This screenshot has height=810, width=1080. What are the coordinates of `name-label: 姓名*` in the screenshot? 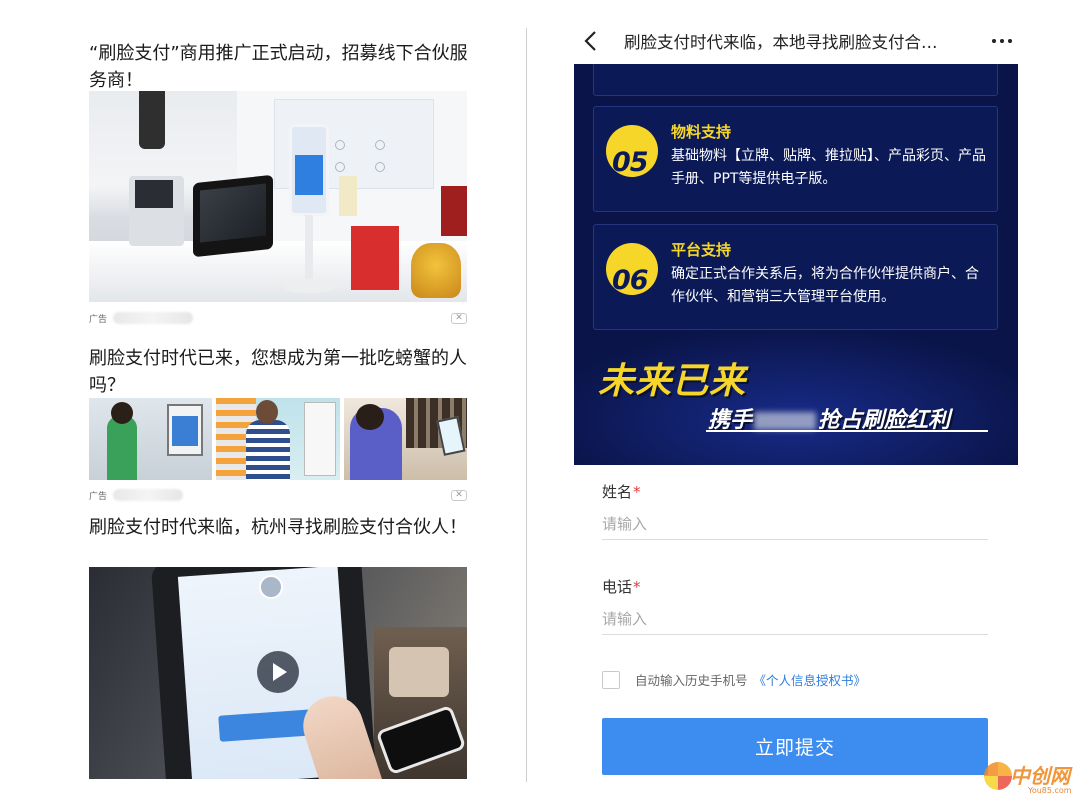 It's located at (621, 492).